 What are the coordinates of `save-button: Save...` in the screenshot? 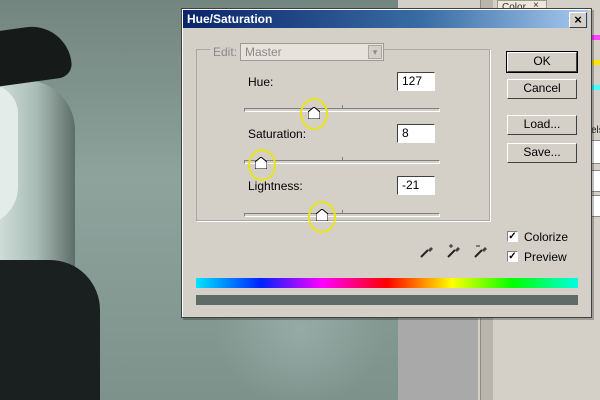 It's located at (542, 153).